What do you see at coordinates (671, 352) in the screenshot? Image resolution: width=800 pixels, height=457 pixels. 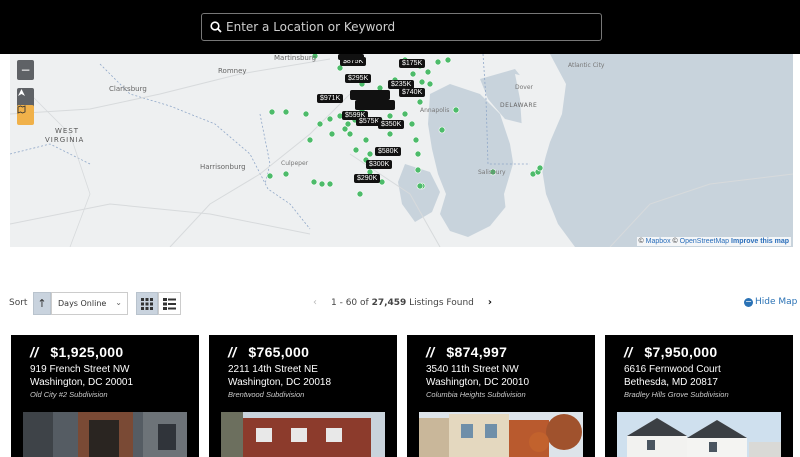 I see `listing-price: //$7,950,000` at bounding box center [671, 352].